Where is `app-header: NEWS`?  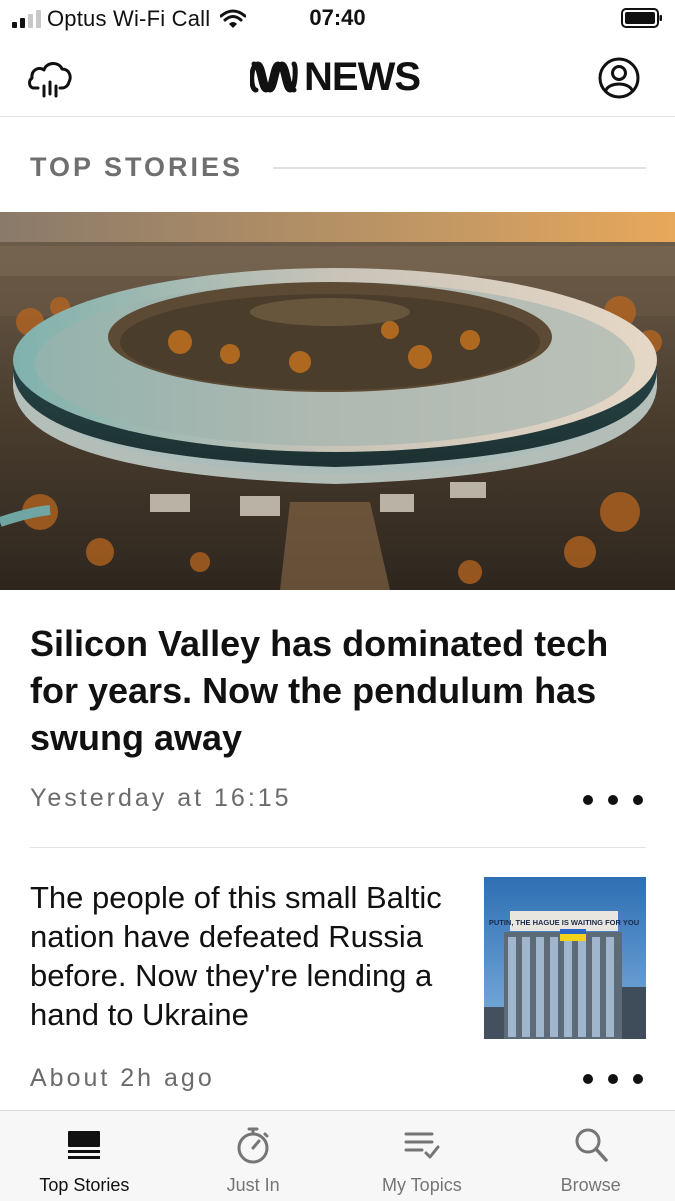 app-header: NEWS is located at coordinates (337, 78).